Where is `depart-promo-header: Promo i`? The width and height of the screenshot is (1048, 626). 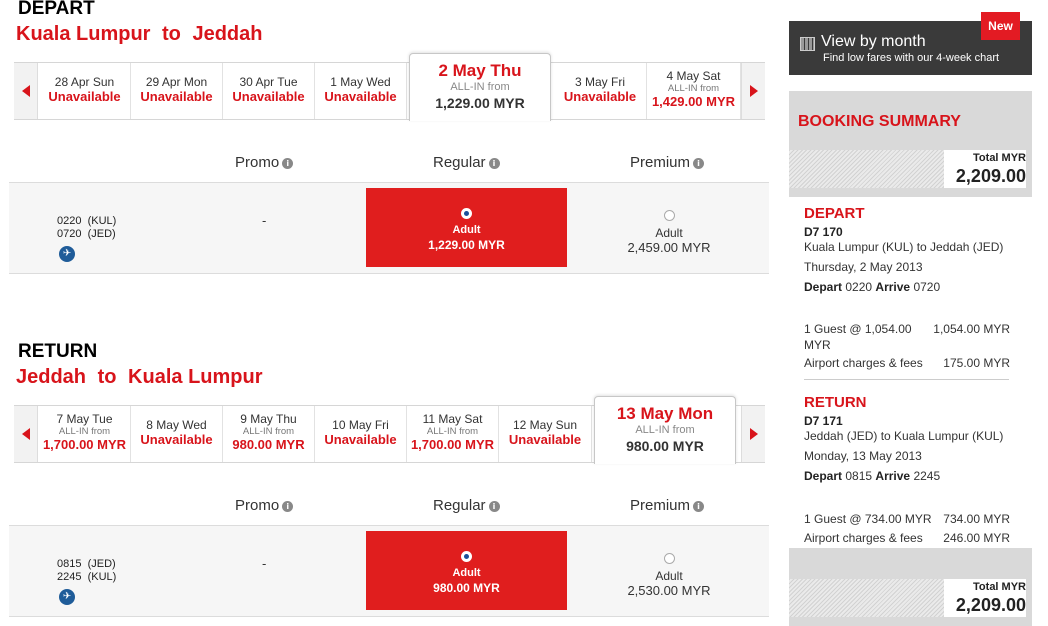
depart-promo-header: Promo i is located at coordinates (264, 162).